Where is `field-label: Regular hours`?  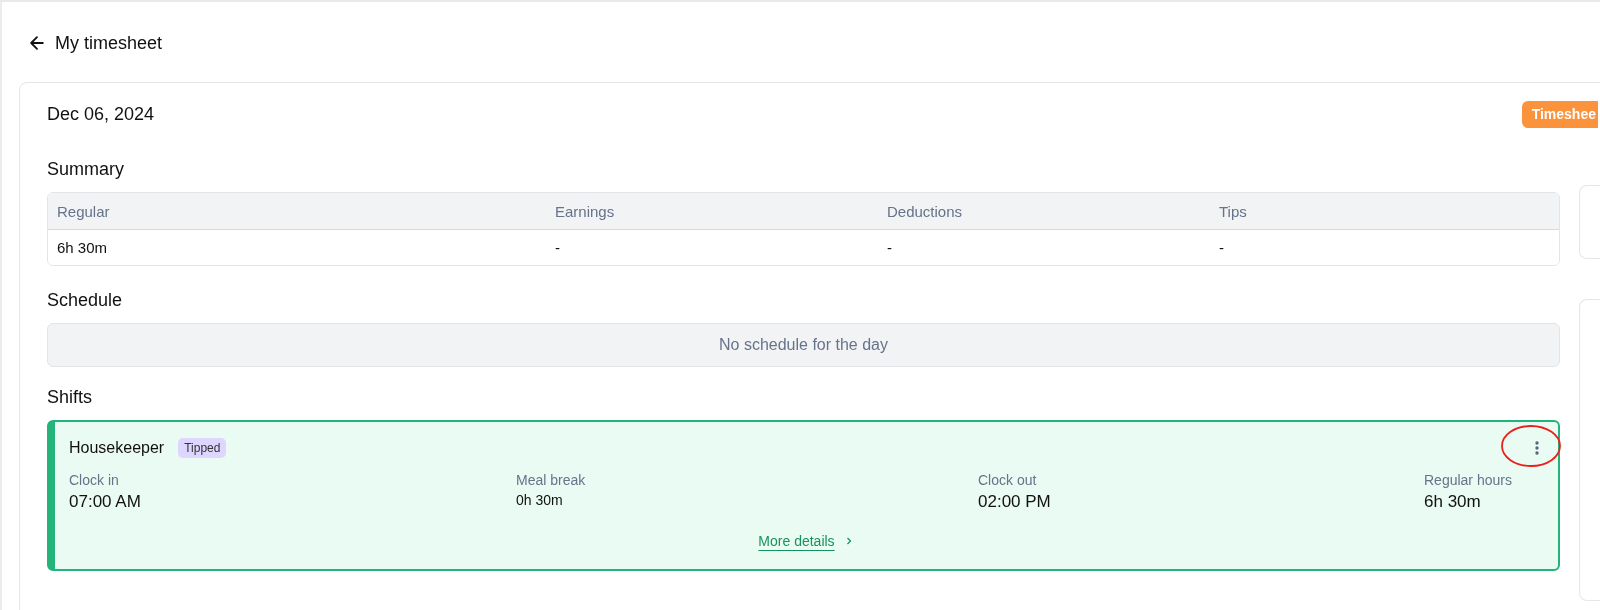 field-label: Regular hours is located at coordinates (1468, 480).